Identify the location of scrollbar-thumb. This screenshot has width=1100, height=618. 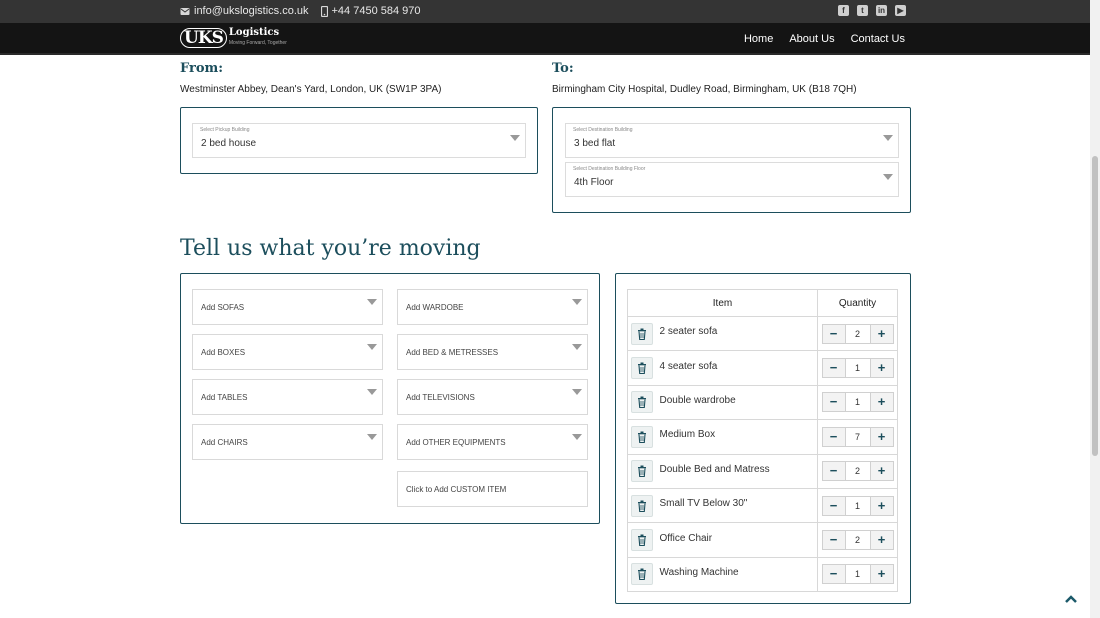
(1095, 306).